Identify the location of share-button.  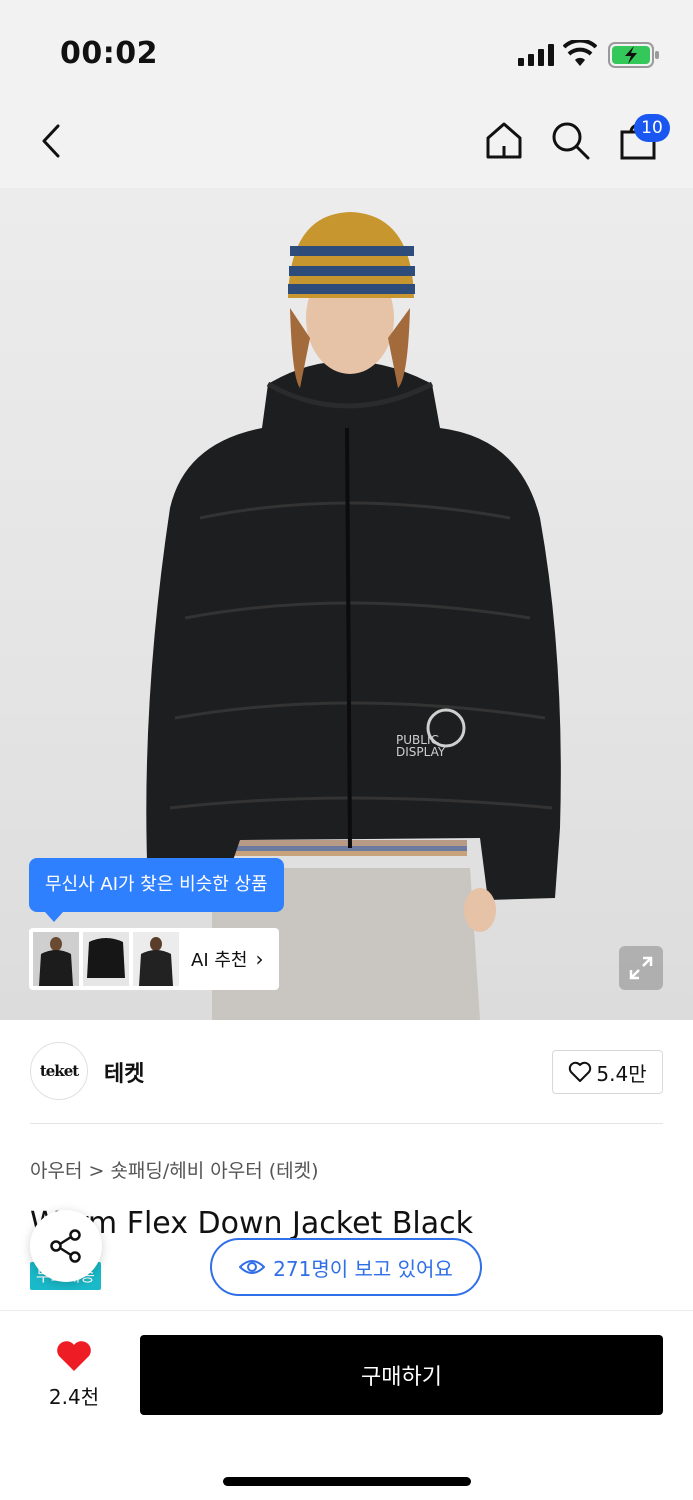
(66, 1246).